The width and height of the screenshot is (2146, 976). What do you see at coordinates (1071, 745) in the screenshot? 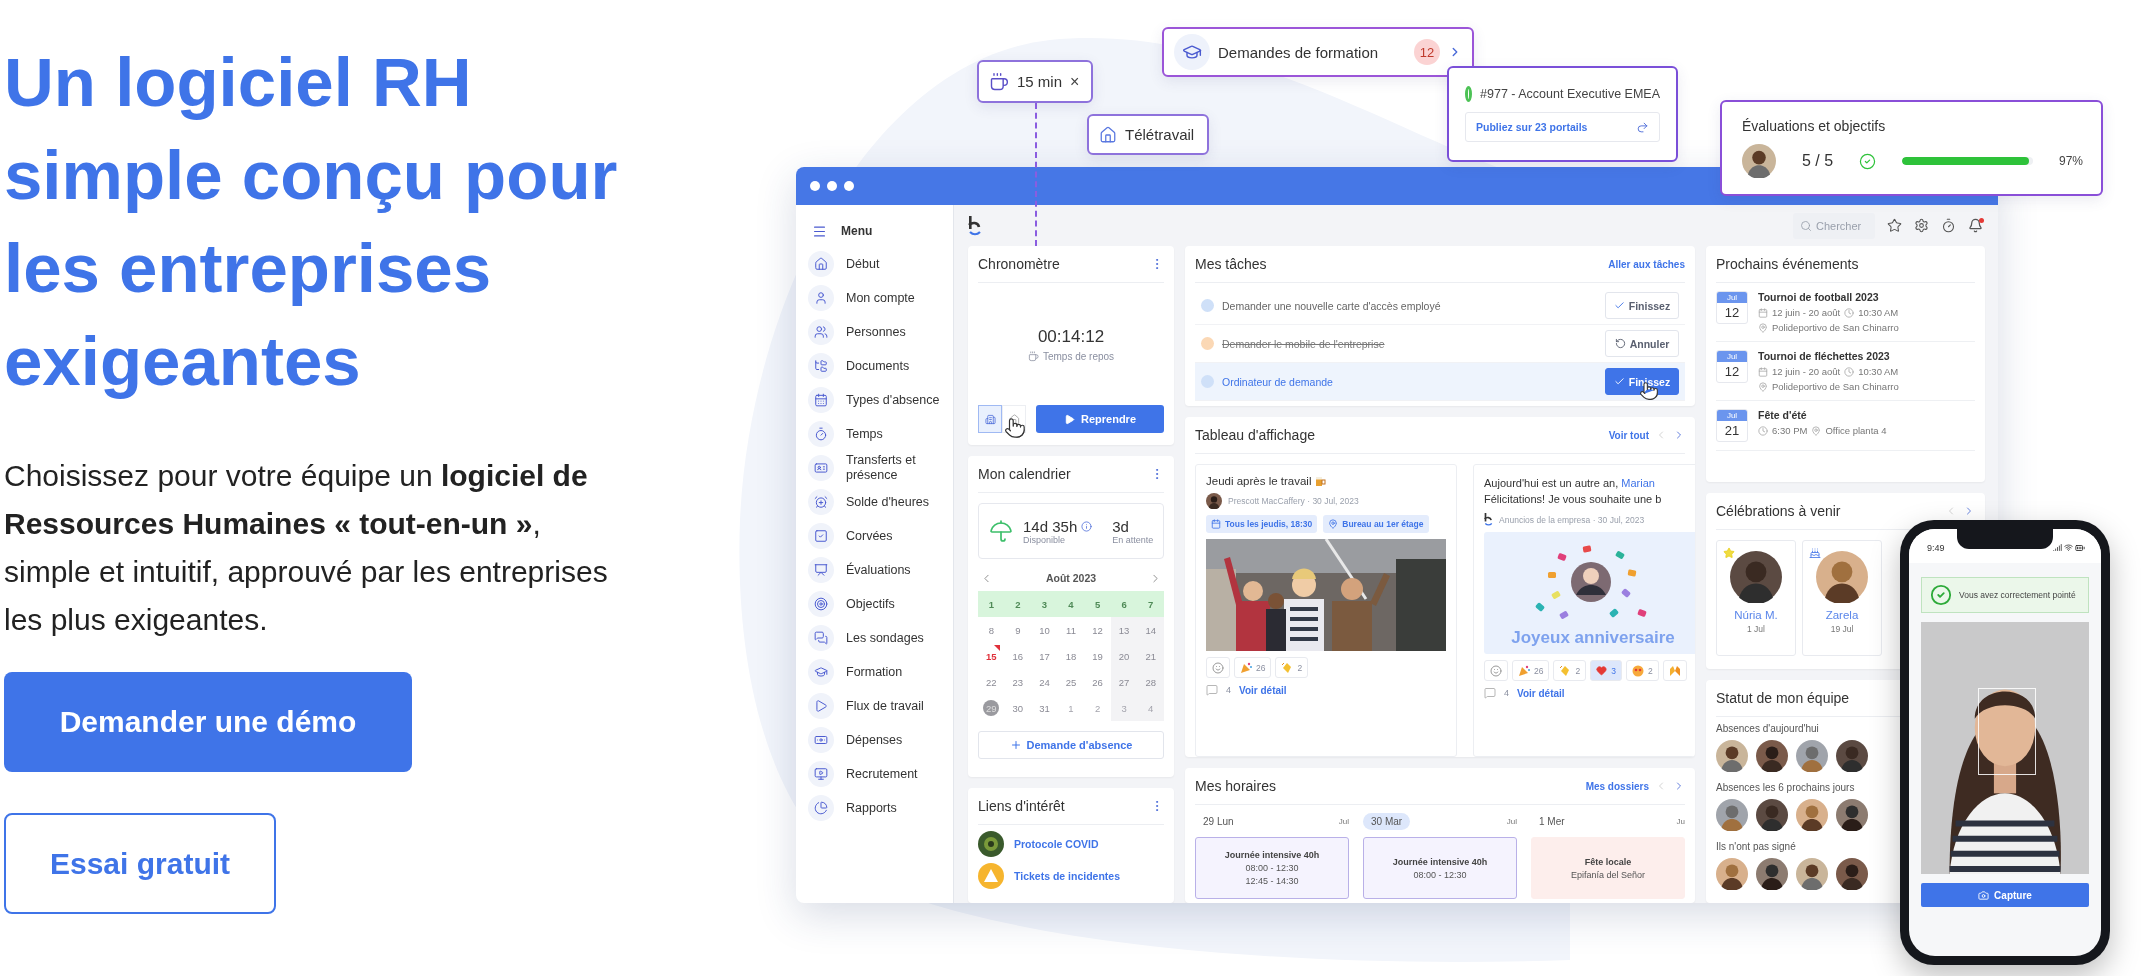
I see `absence-request-button: Demande d'absence` at bounding box center [1071, 745].